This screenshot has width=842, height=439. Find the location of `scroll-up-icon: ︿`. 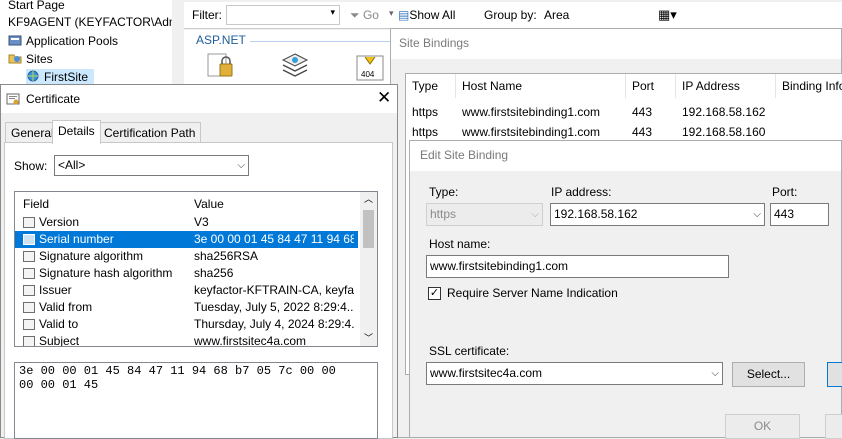

scroll-up-icon: ︿ is located at coordinates (368, 198).